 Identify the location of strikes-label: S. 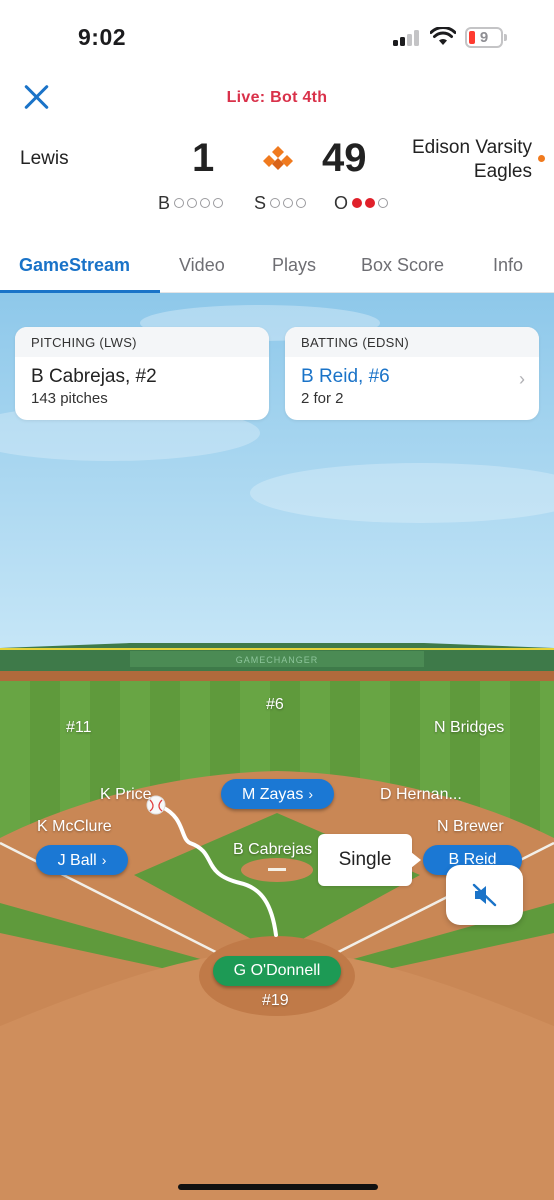
(260, 202).